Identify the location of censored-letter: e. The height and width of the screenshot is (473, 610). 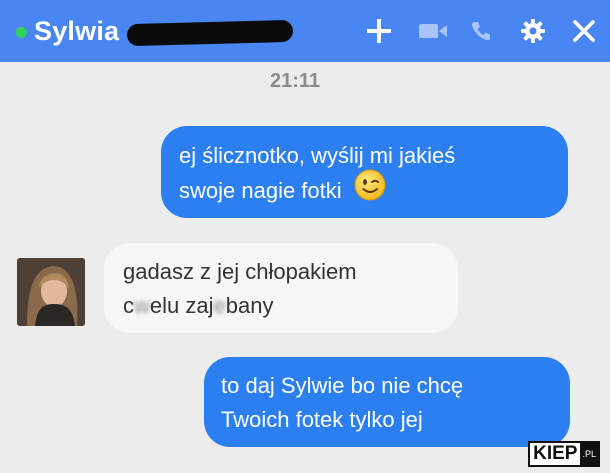
(219, 305).